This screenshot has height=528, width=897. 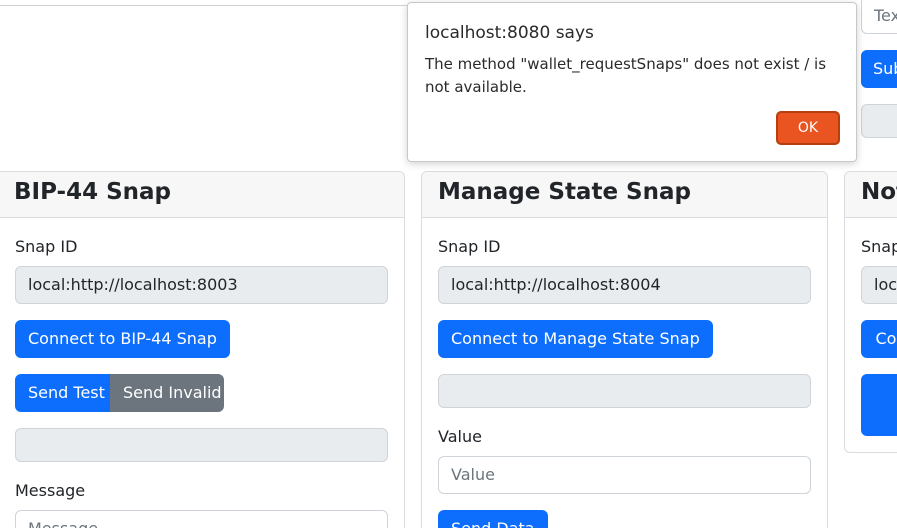 I want to click on manage-state-result-field, so click(x=624, y=391).